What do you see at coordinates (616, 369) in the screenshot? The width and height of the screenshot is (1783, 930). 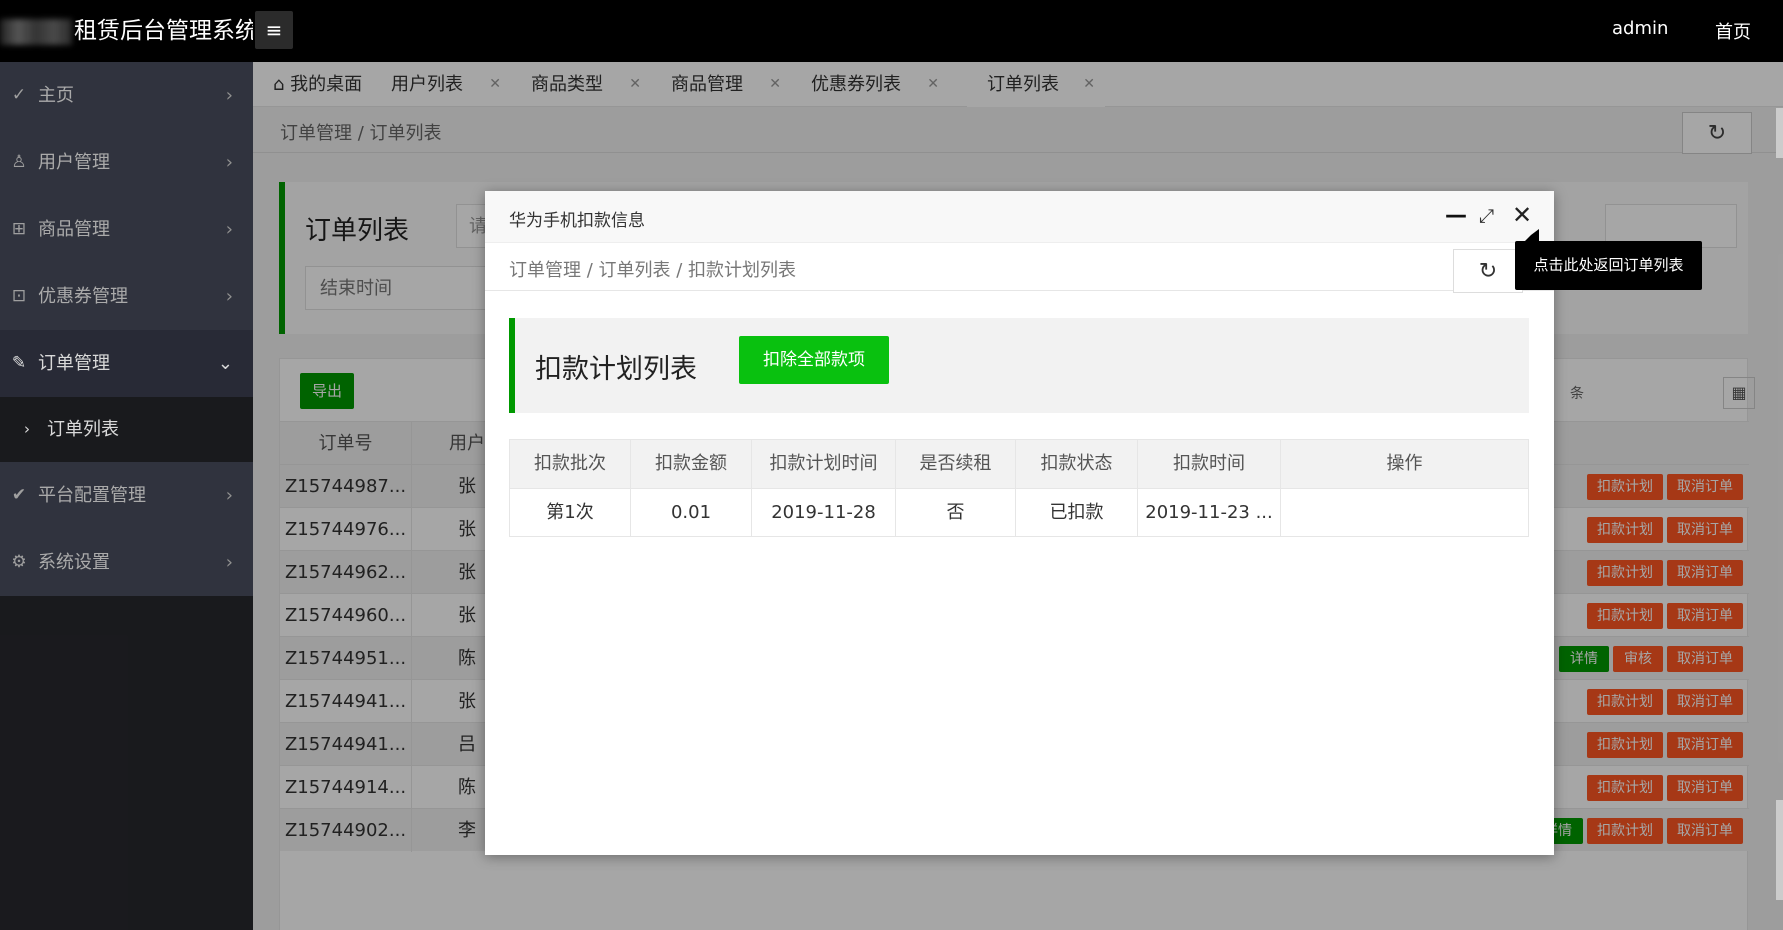 I see `deduction-plan-title: 扣款计划列表` at bounding box center [616, 369].